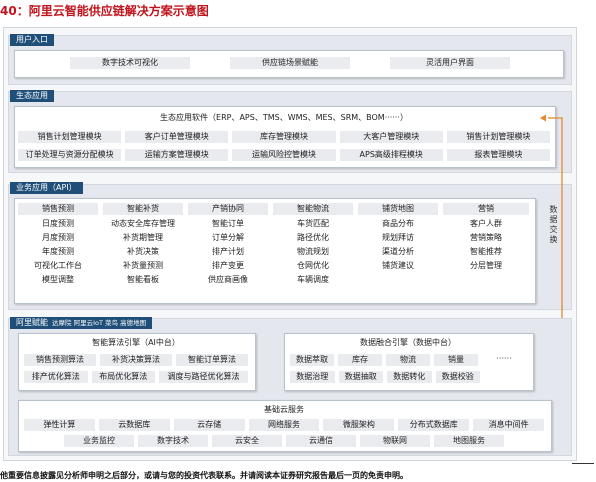  I want to click on cloud-item: 云通信, so click(321, 441).